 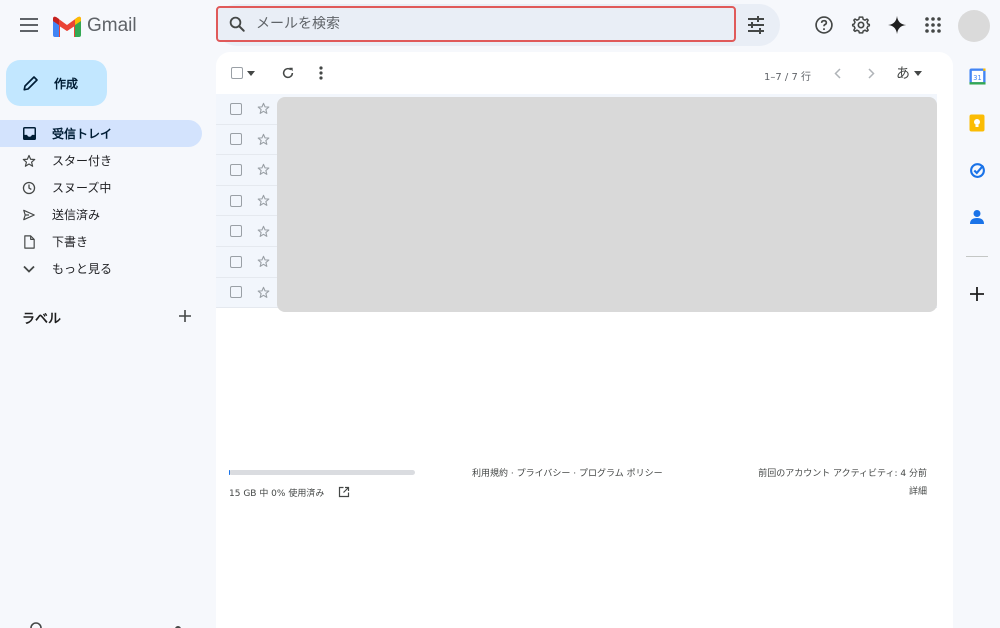 I want to click on apps-button, so click(x=933, y=25).